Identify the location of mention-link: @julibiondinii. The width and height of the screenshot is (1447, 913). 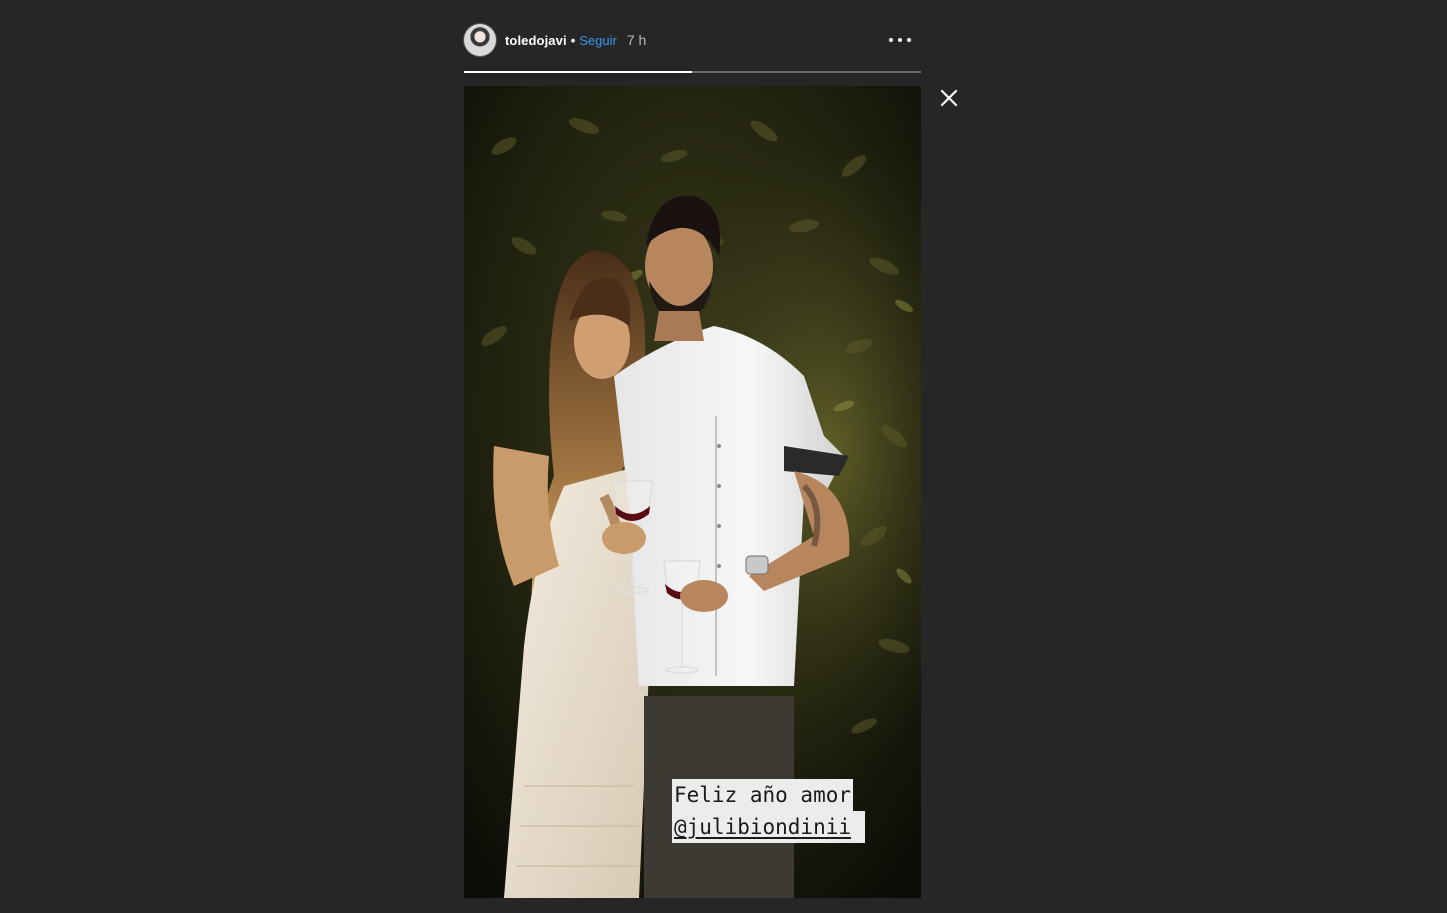
(769, 827).